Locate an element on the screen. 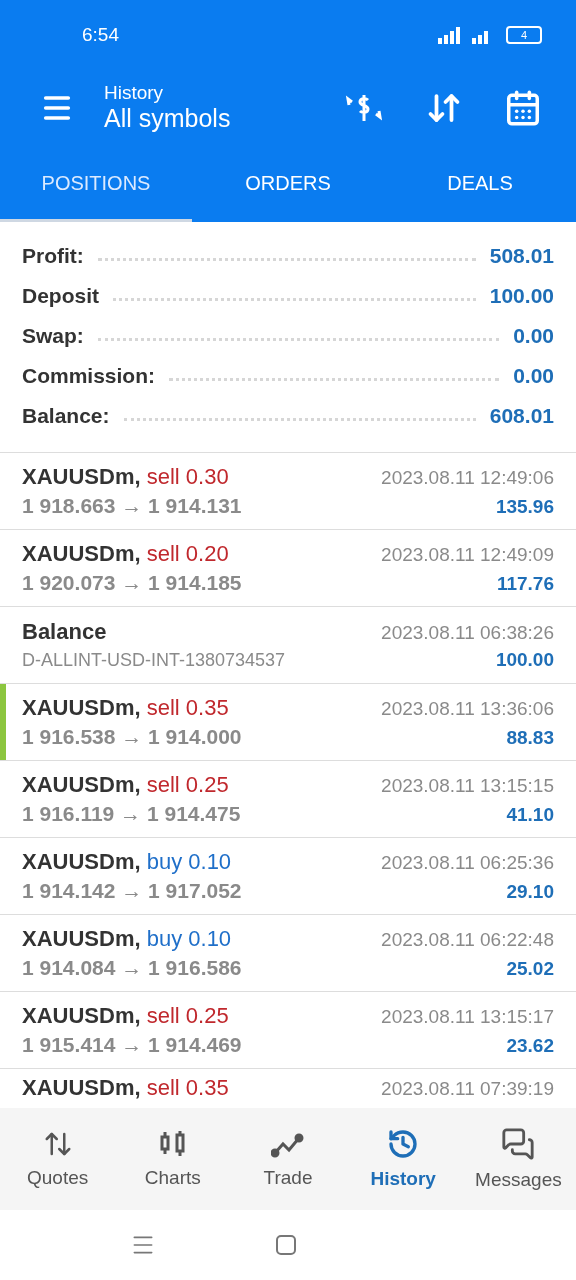  candlestick-icon is located at coordinates (172, 1144).